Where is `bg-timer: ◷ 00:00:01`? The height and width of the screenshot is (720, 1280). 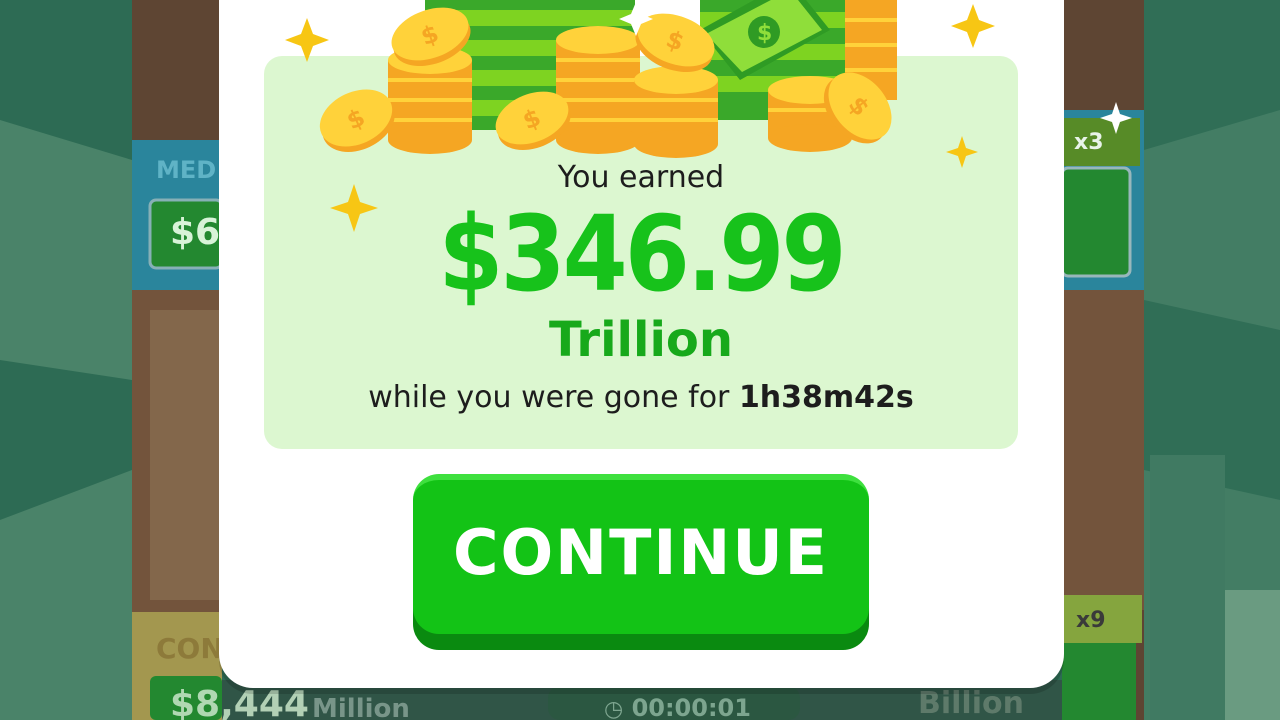
bg-timer: ◷ 00:00:01 is located at coordinates (677, 707).